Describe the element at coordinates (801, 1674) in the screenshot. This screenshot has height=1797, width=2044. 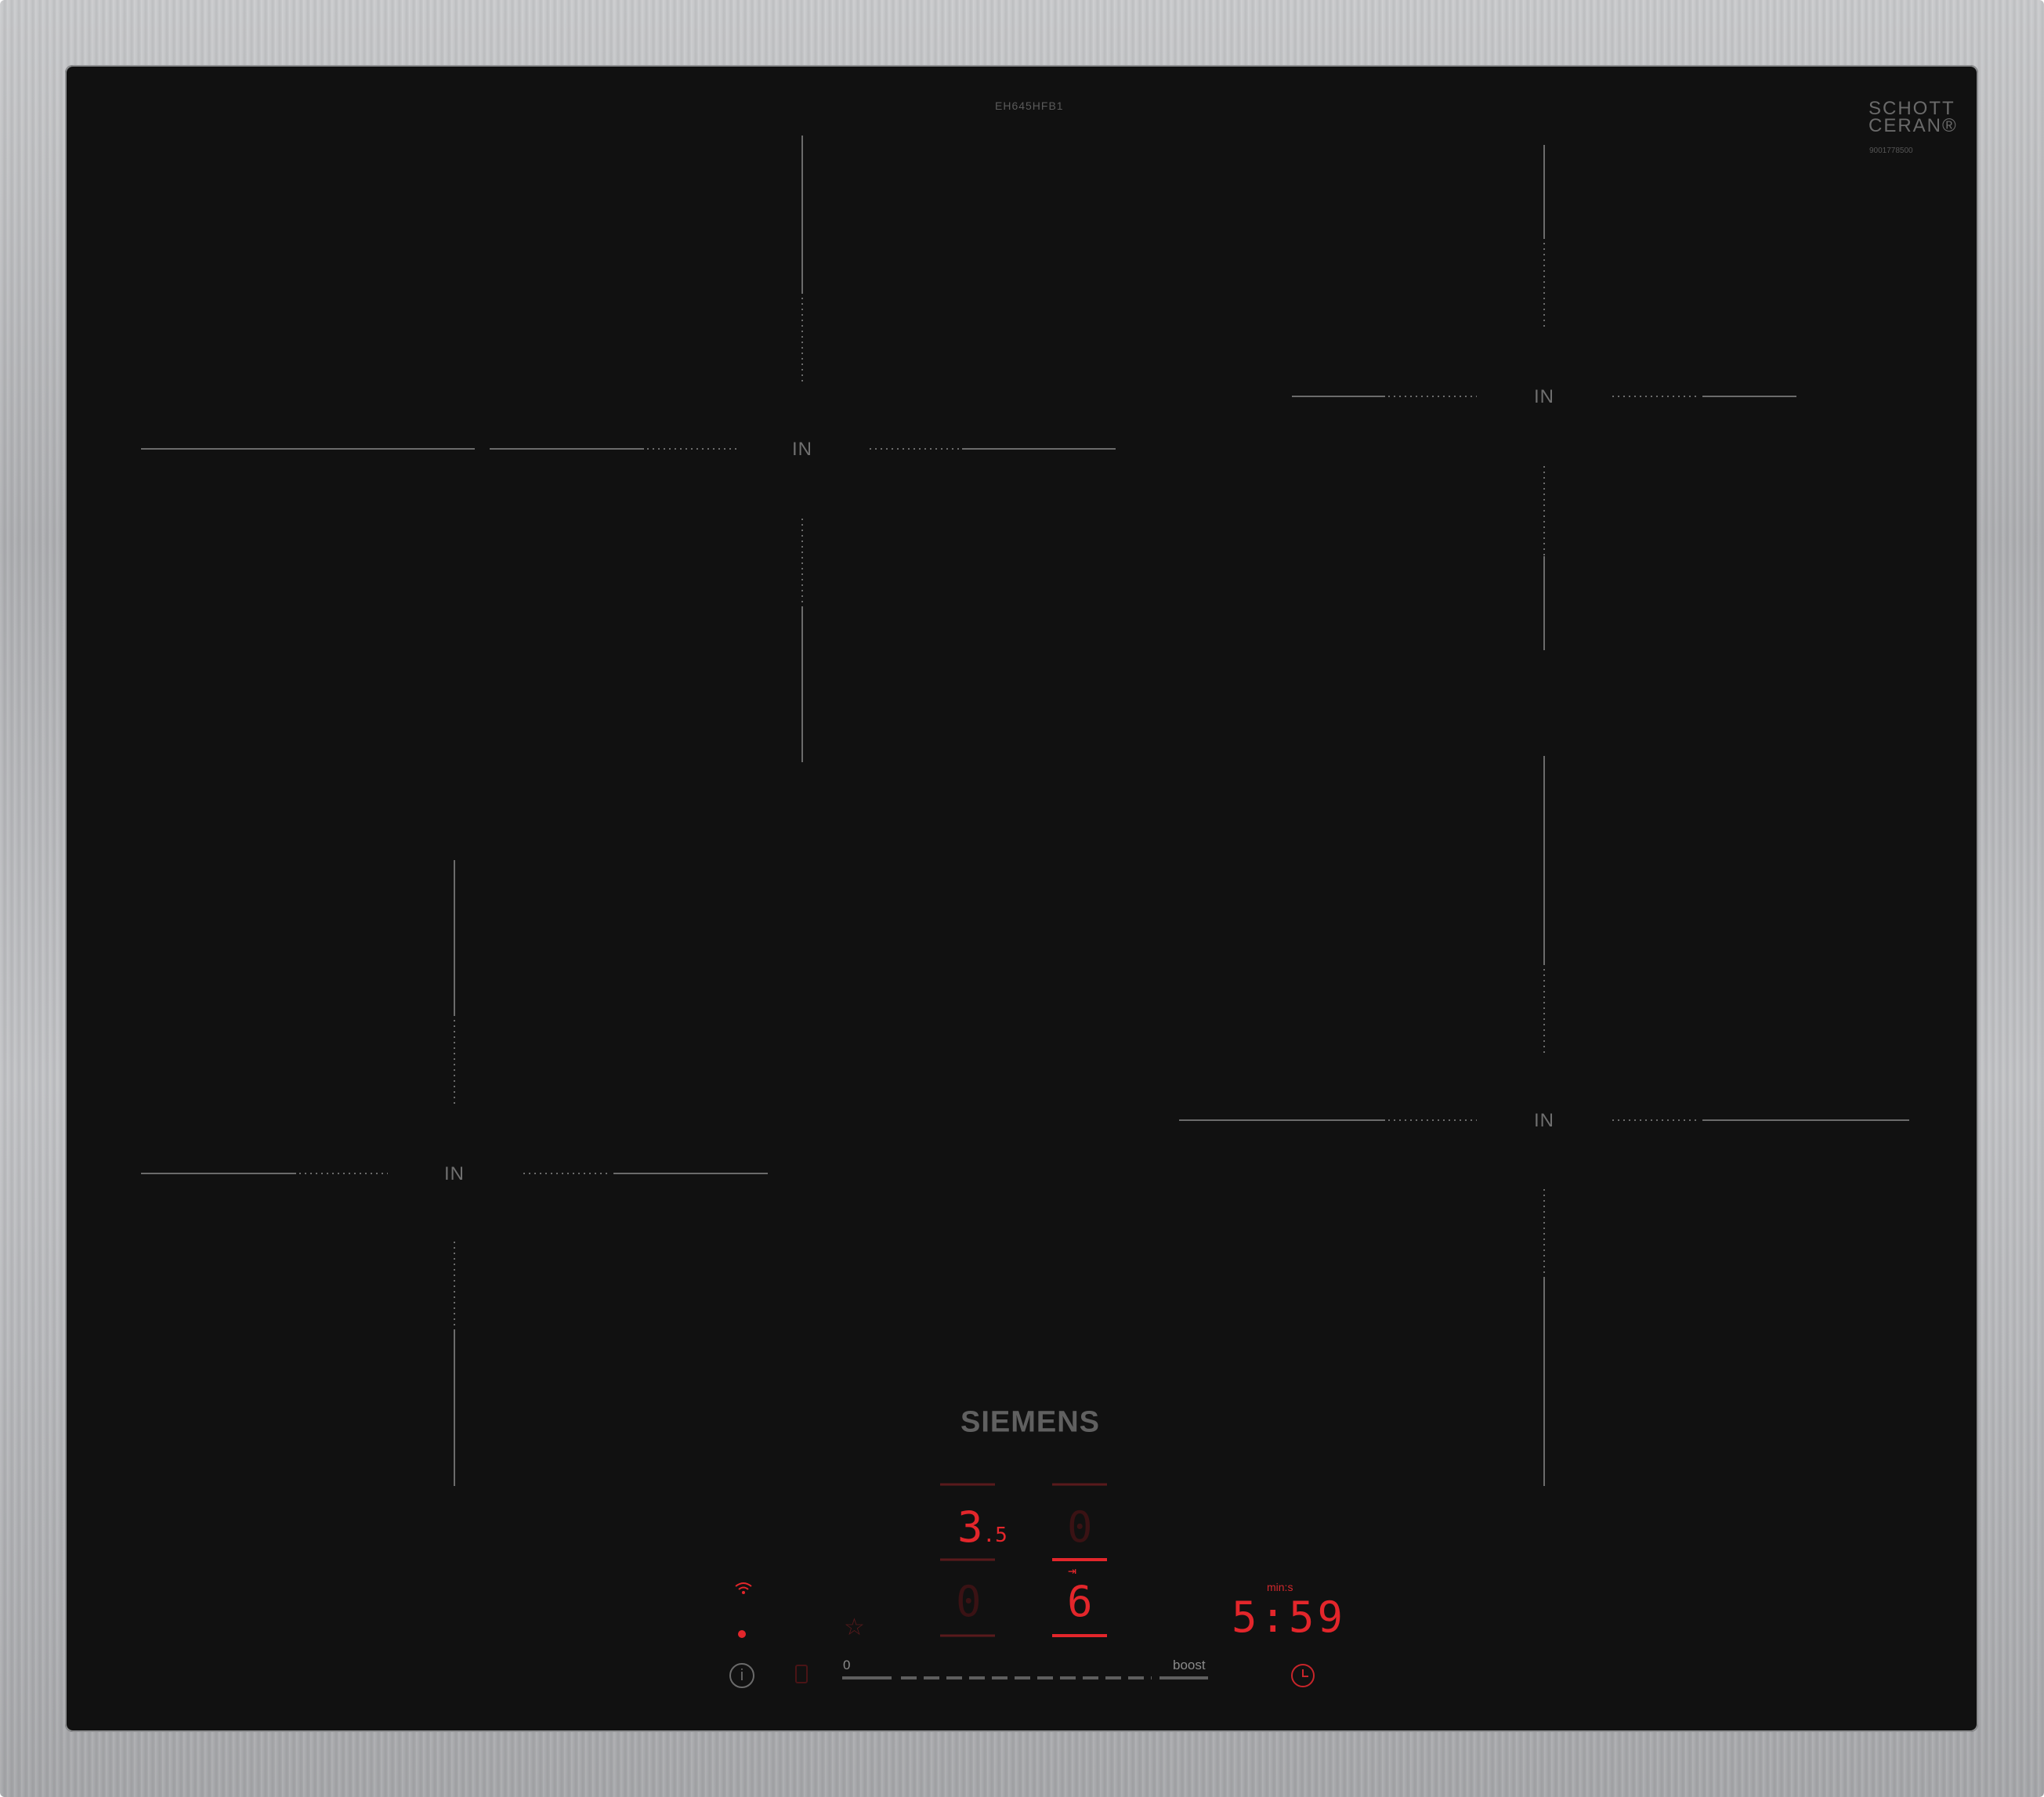
I see `child-lock-icon` at that location.